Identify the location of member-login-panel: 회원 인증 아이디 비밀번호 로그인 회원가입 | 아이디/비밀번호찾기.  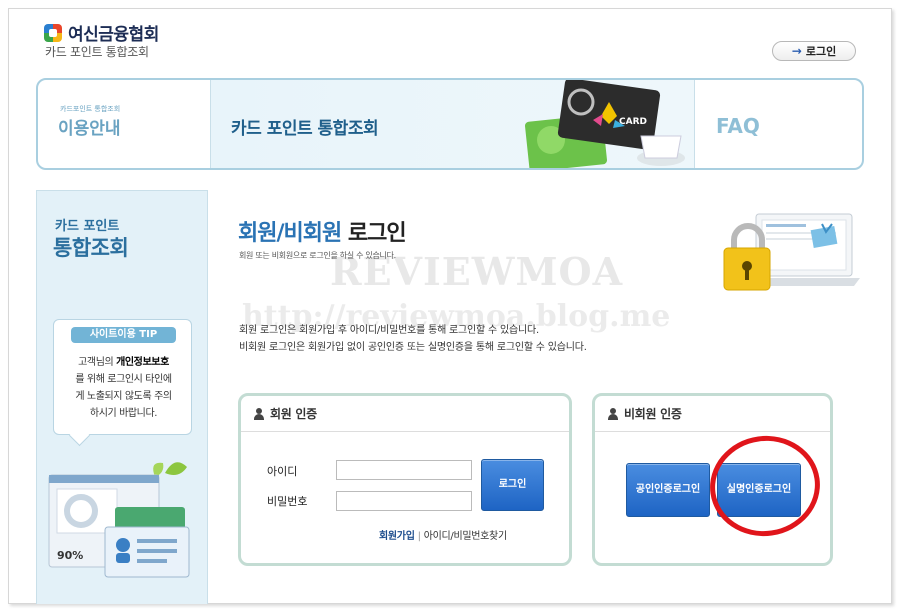
(405, 479).